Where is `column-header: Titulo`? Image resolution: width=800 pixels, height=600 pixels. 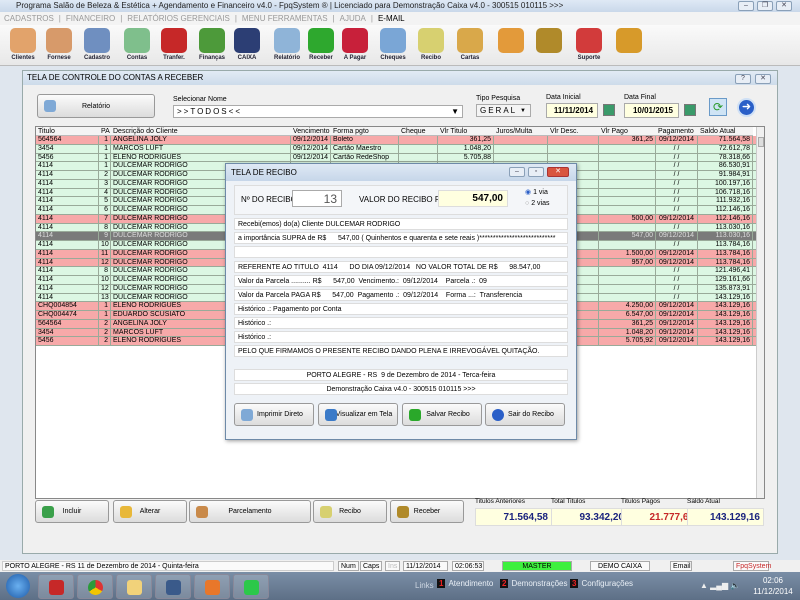
column-header: Titulo is located at coordinates (67, 131).